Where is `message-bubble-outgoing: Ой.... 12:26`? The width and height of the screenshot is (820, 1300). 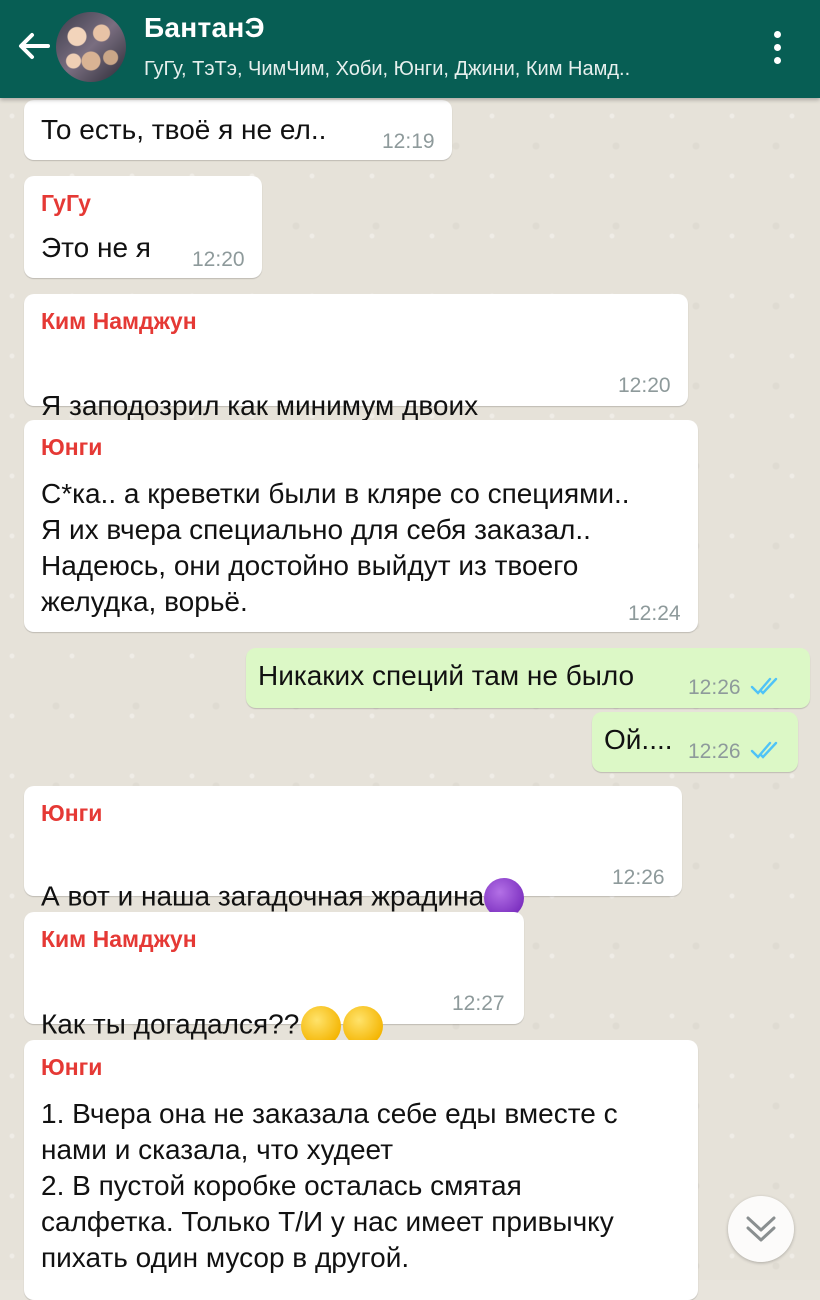 message-bubble-outgoing: Ой.... 12:26 is located at coordinates (695, 742).